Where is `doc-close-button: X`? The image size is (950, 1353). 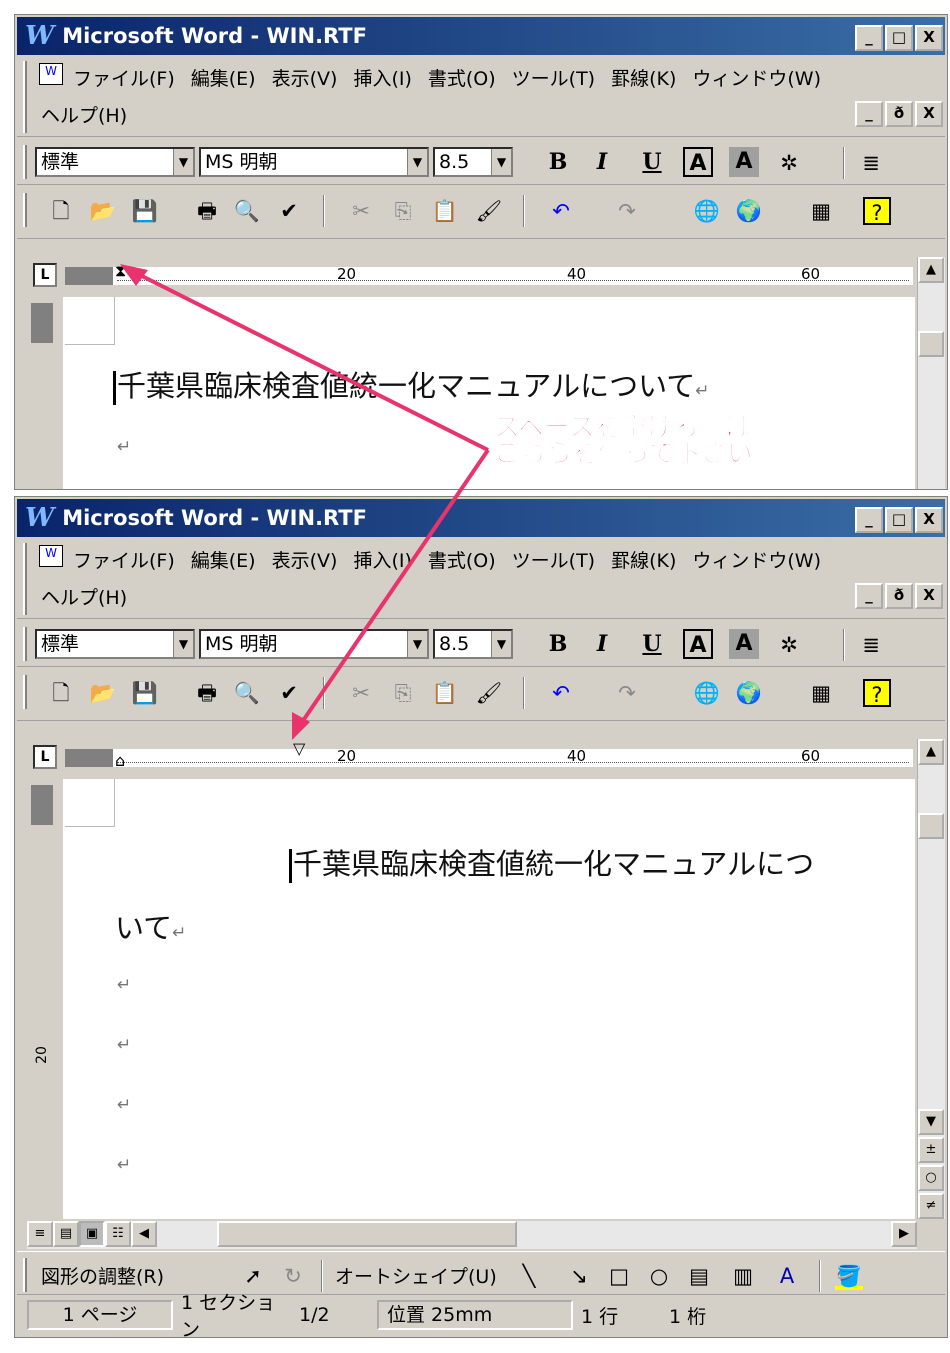
doc-close-button: X is located at coordinates (929, 596).